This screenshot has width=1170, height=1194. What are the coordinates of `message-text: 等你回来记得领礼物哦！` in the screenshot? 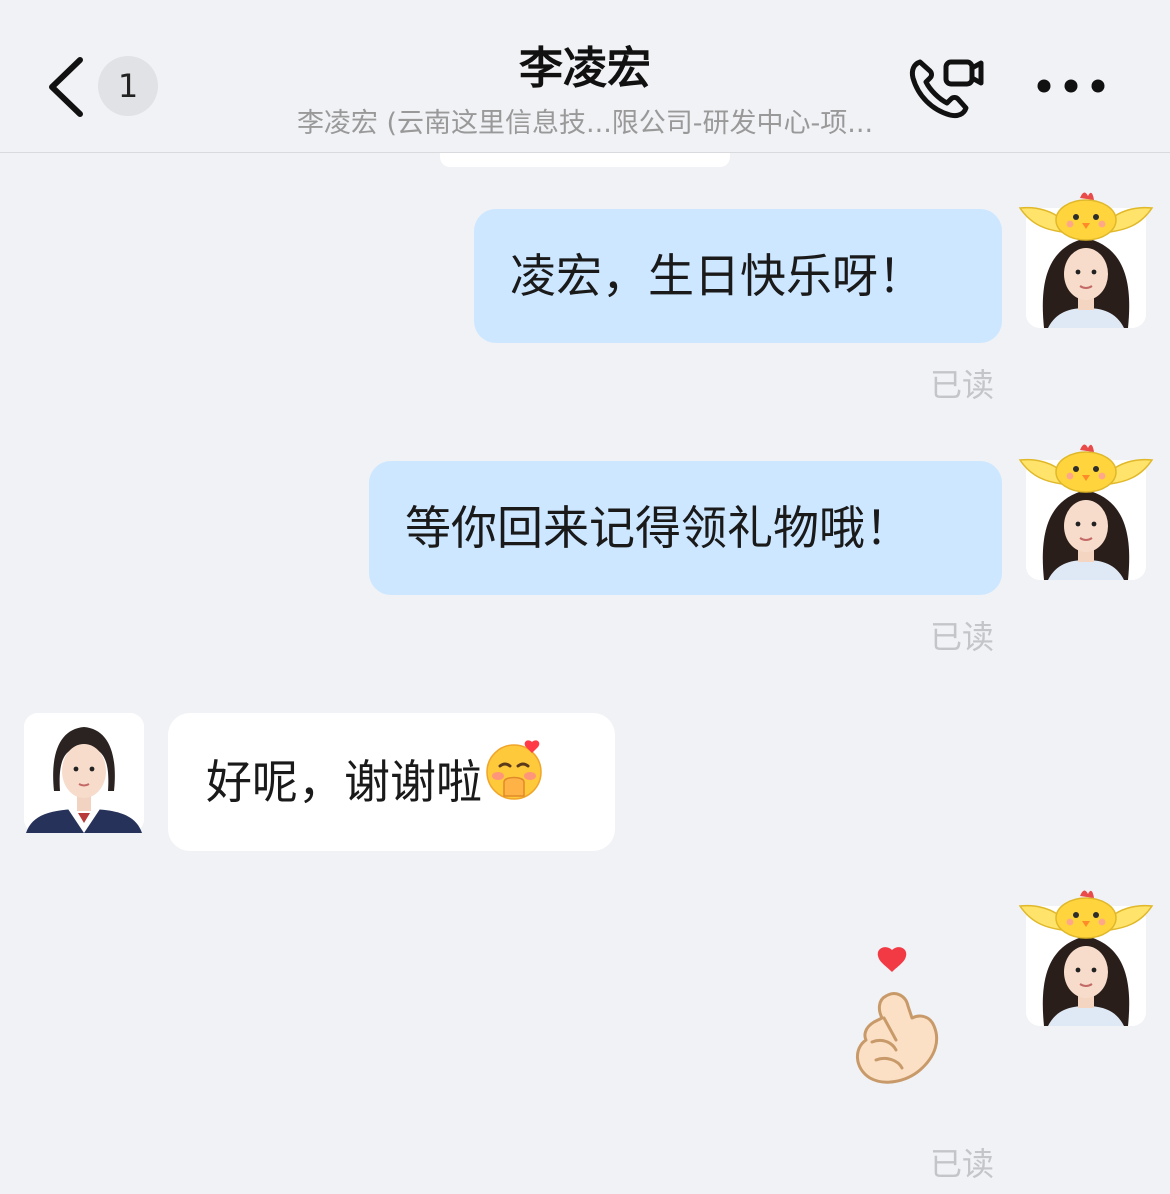 It's located at (658, 528).